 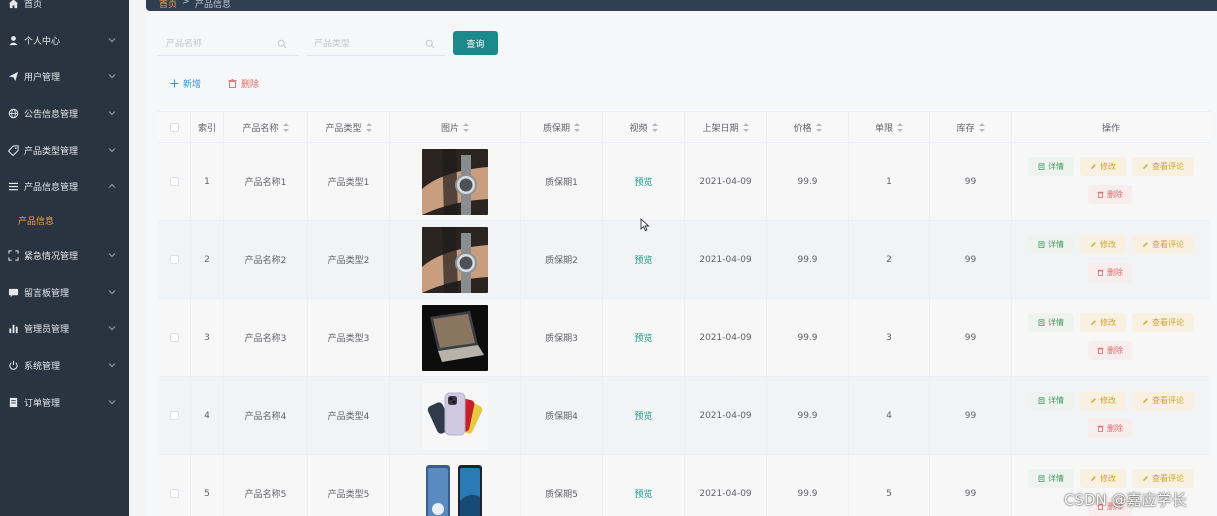 I want to click on edit-icon, so click(x=1093, y=400).